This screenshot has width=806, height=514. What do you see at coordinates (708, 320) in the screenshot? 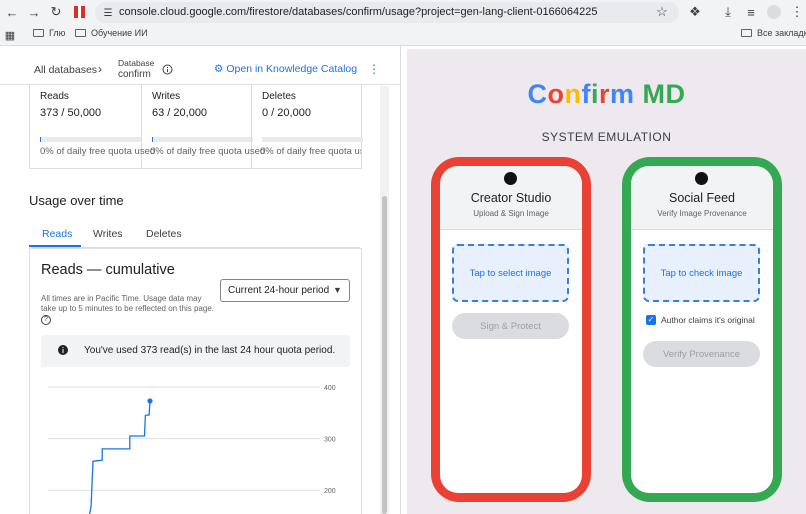
I see `author-claim-label: Author claims it's original` at bounding box center [708, 320].